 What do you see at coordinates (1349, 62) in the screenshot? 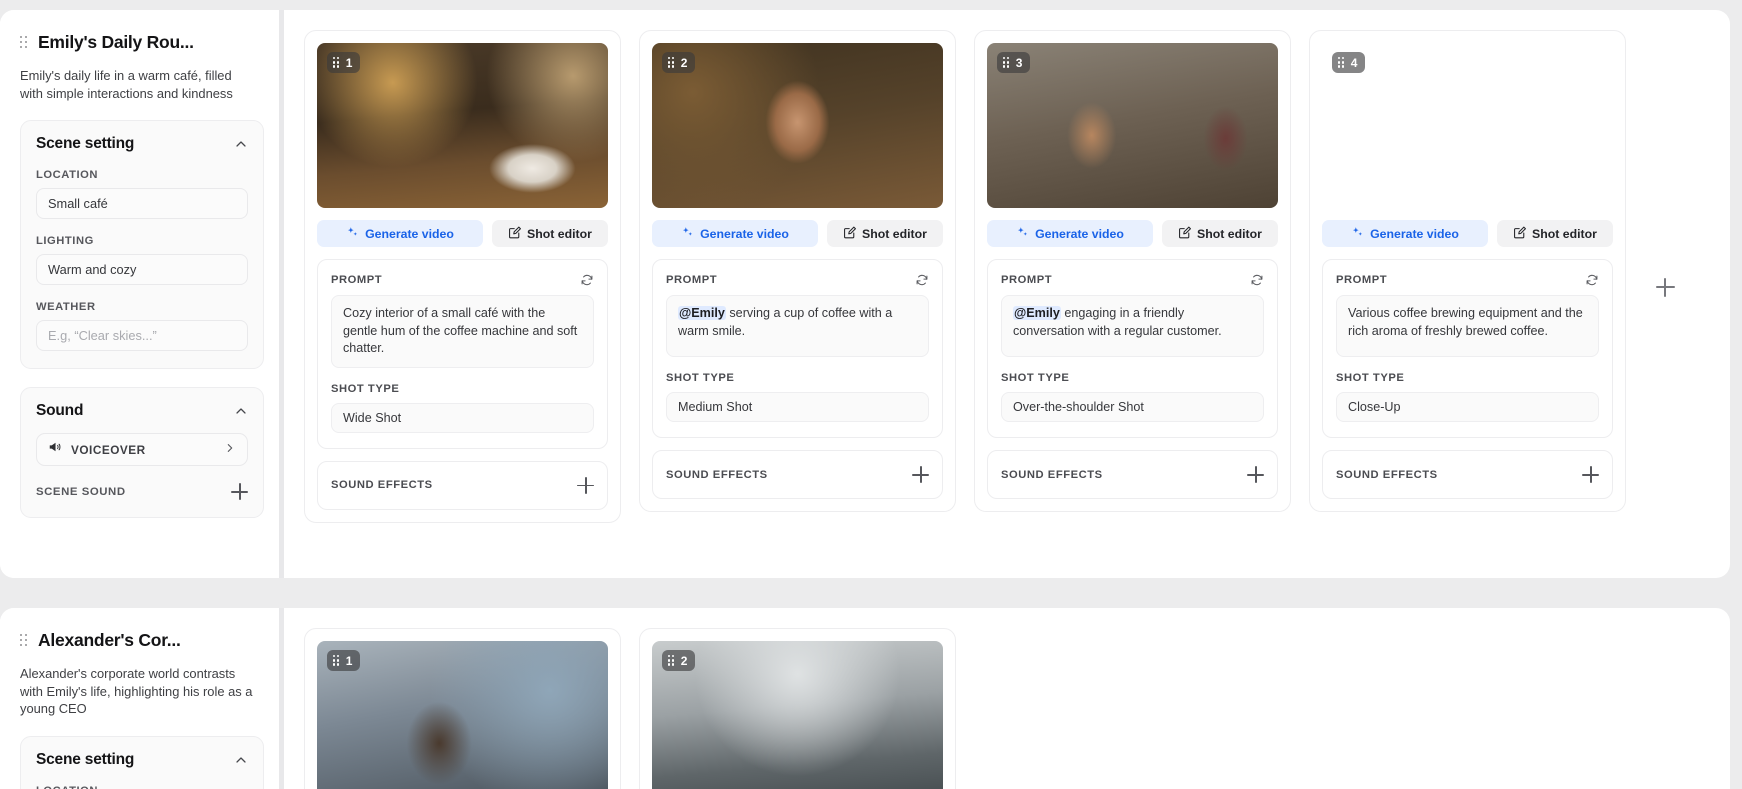
I see `shot-number-badge: 4` at bounding box center [1349, 62].